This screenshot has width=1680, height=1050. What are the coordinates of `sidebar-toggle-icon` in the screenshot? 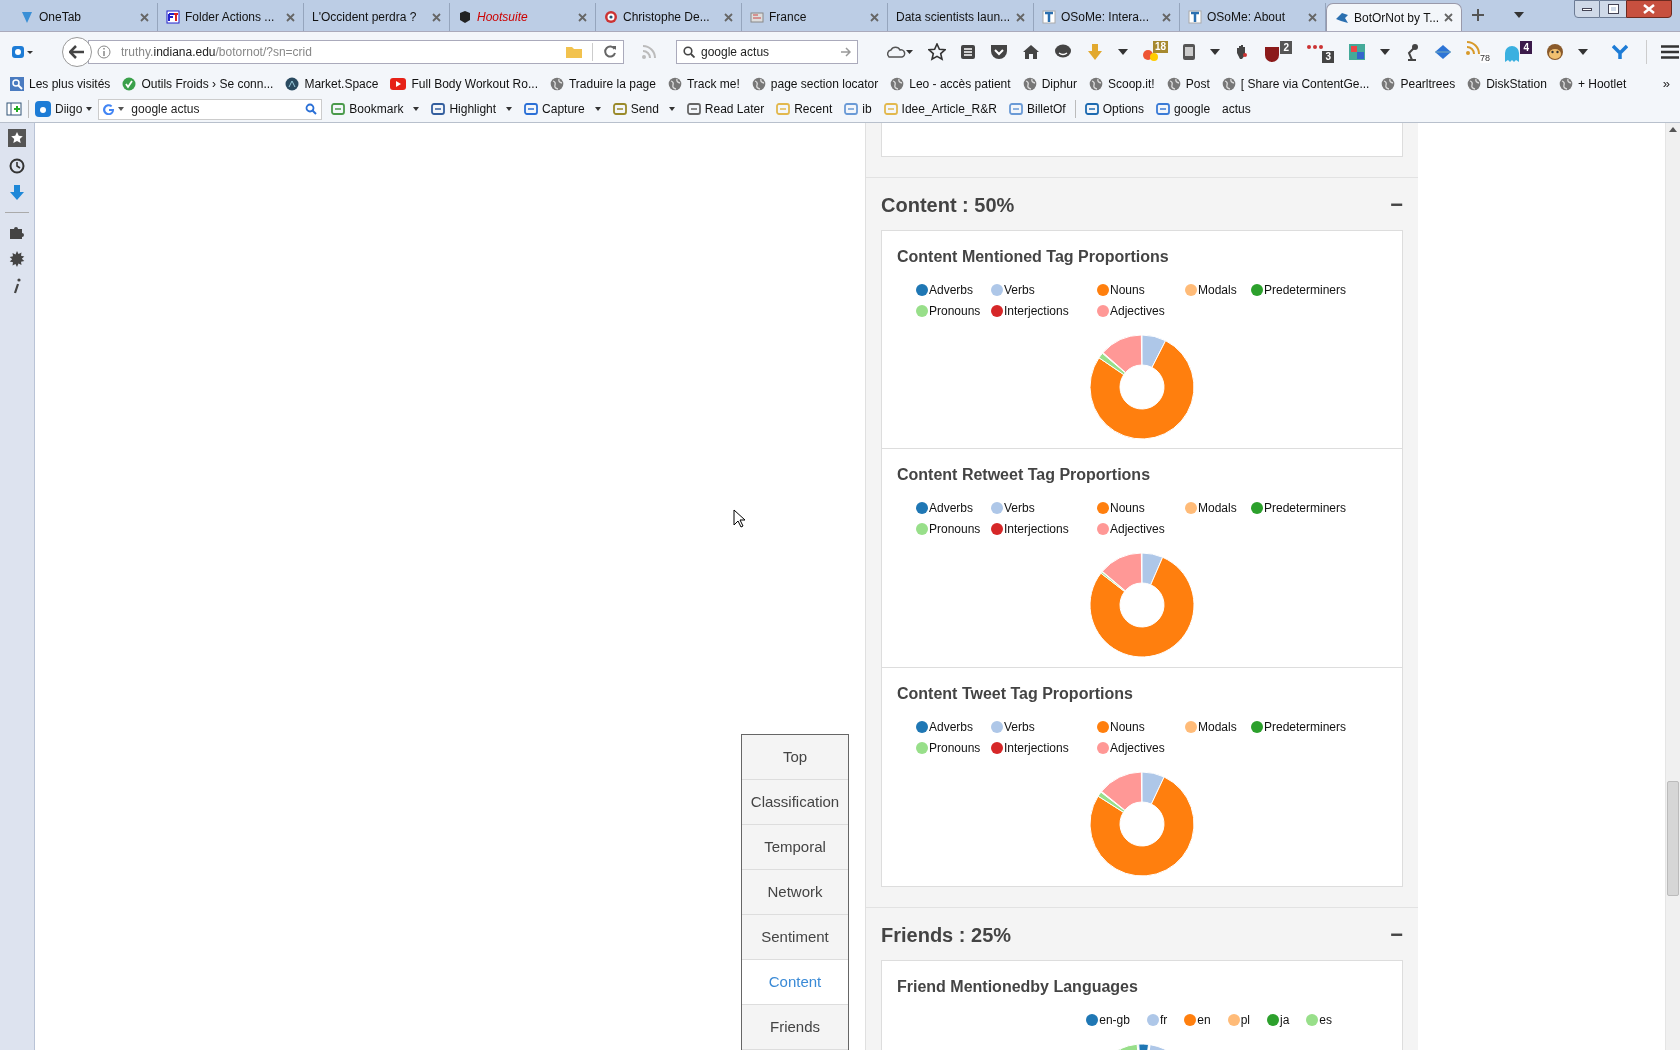 It's located at (14, 109).